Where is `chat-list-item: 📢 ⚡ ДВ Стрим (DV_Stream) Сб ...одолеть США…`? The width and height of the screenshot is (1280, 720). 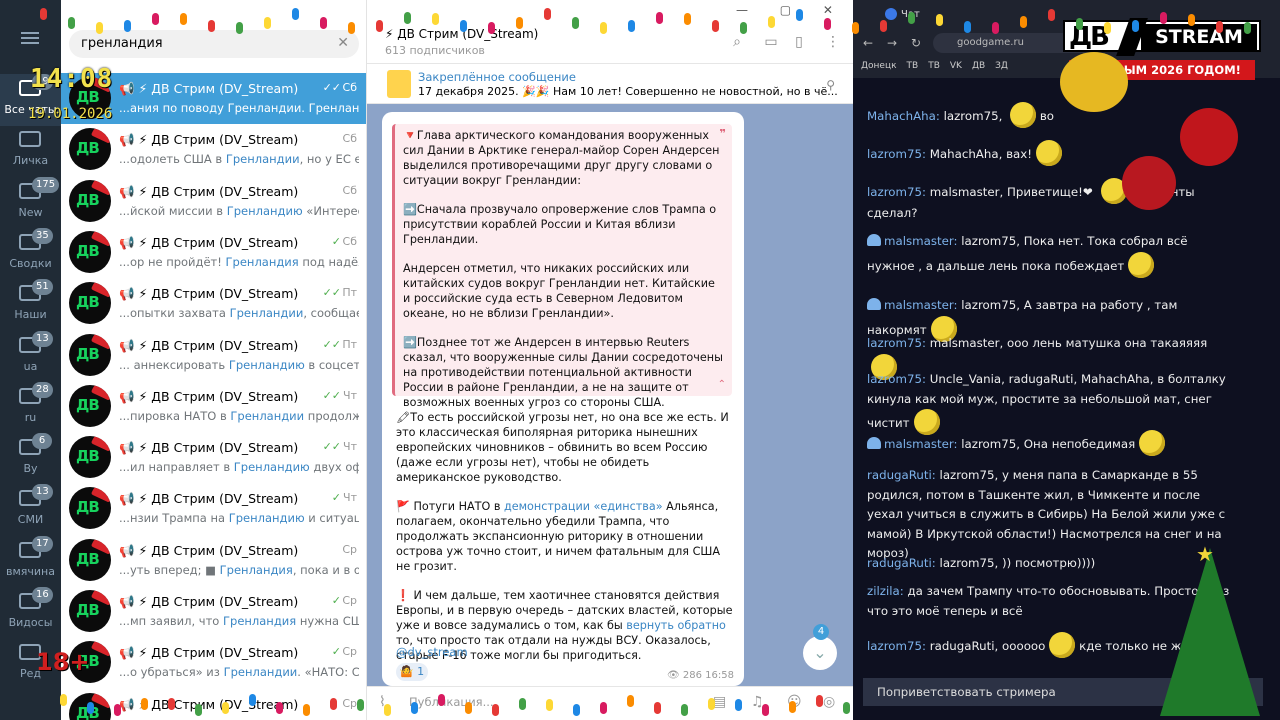 chat-list-item: 📢 ⚡ ДВ Стрим (DV_Stream) Сб ...одолеть США… is located at coordinates (213, 149).